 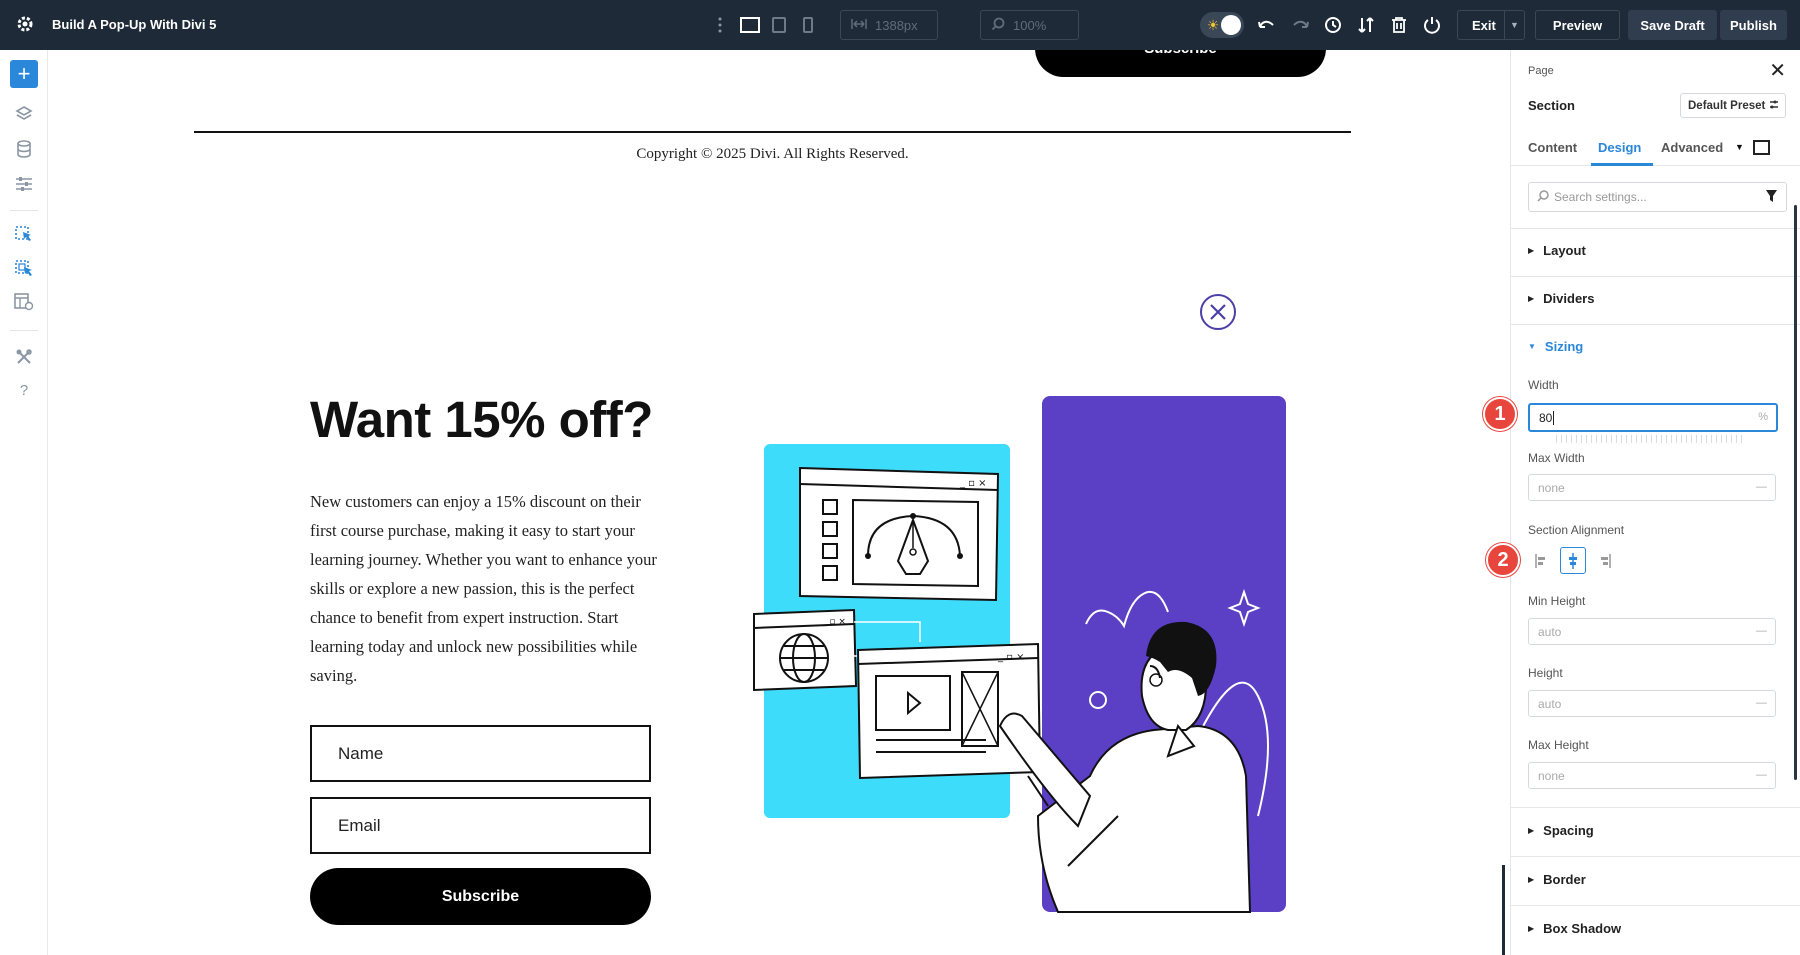 What do you see at coordinates (1651, 439) in the screenshot?
I see `width-slider` at bounding box center [1651, 439].